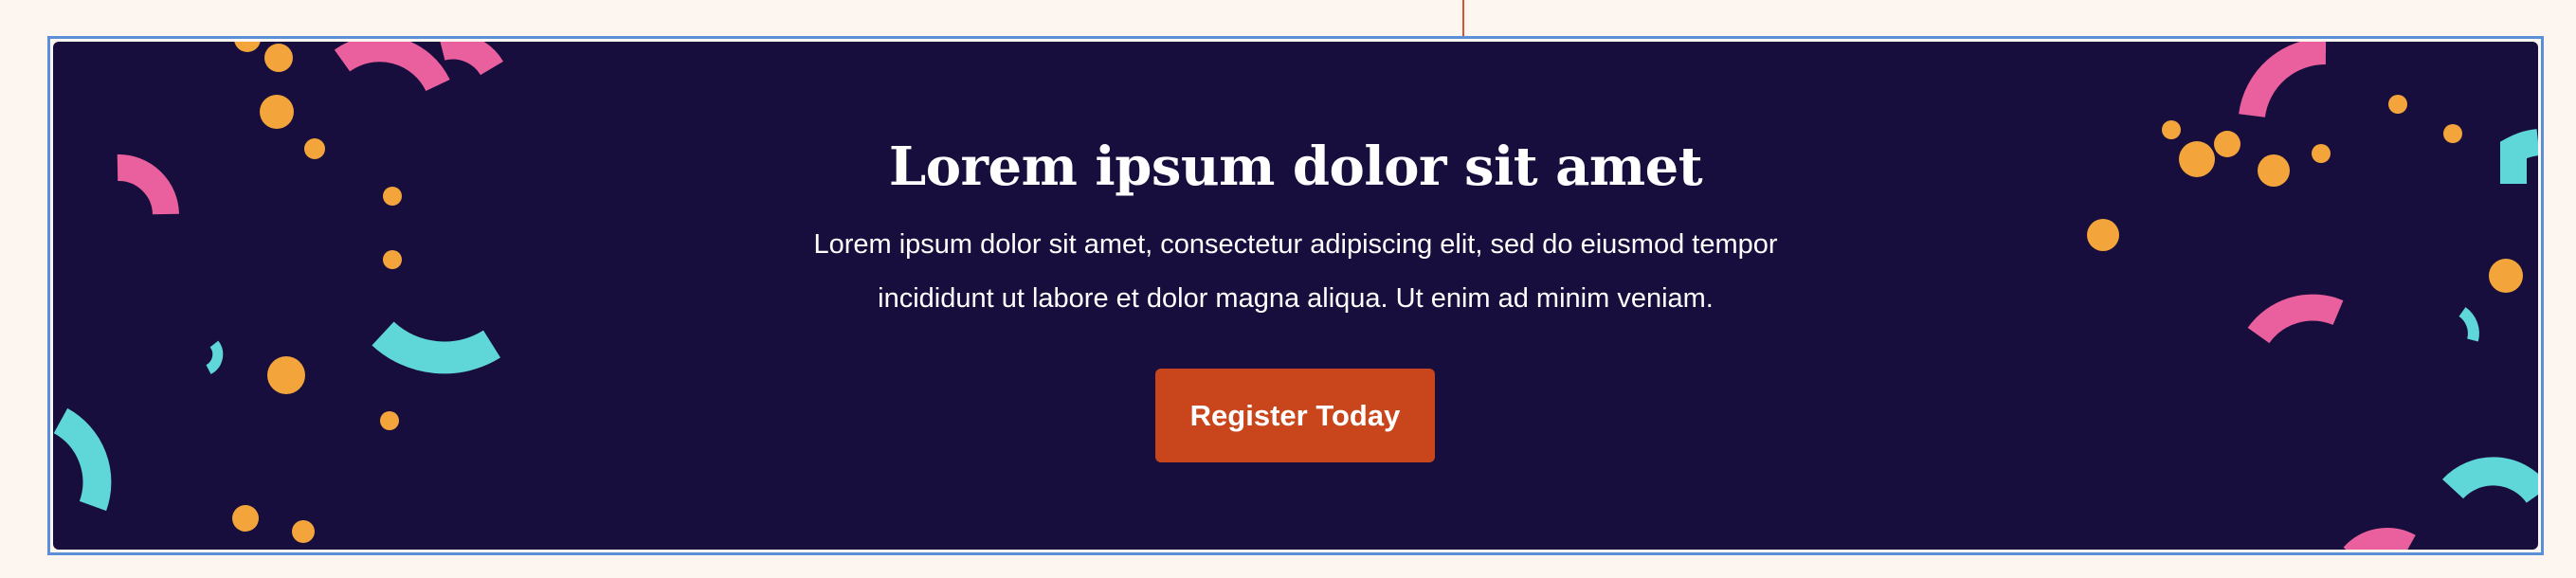  What do you see at coordinates (1295, 415) in the screenshot?
I see `register-today-button: Register Today` at bounding box center [1295, 415].